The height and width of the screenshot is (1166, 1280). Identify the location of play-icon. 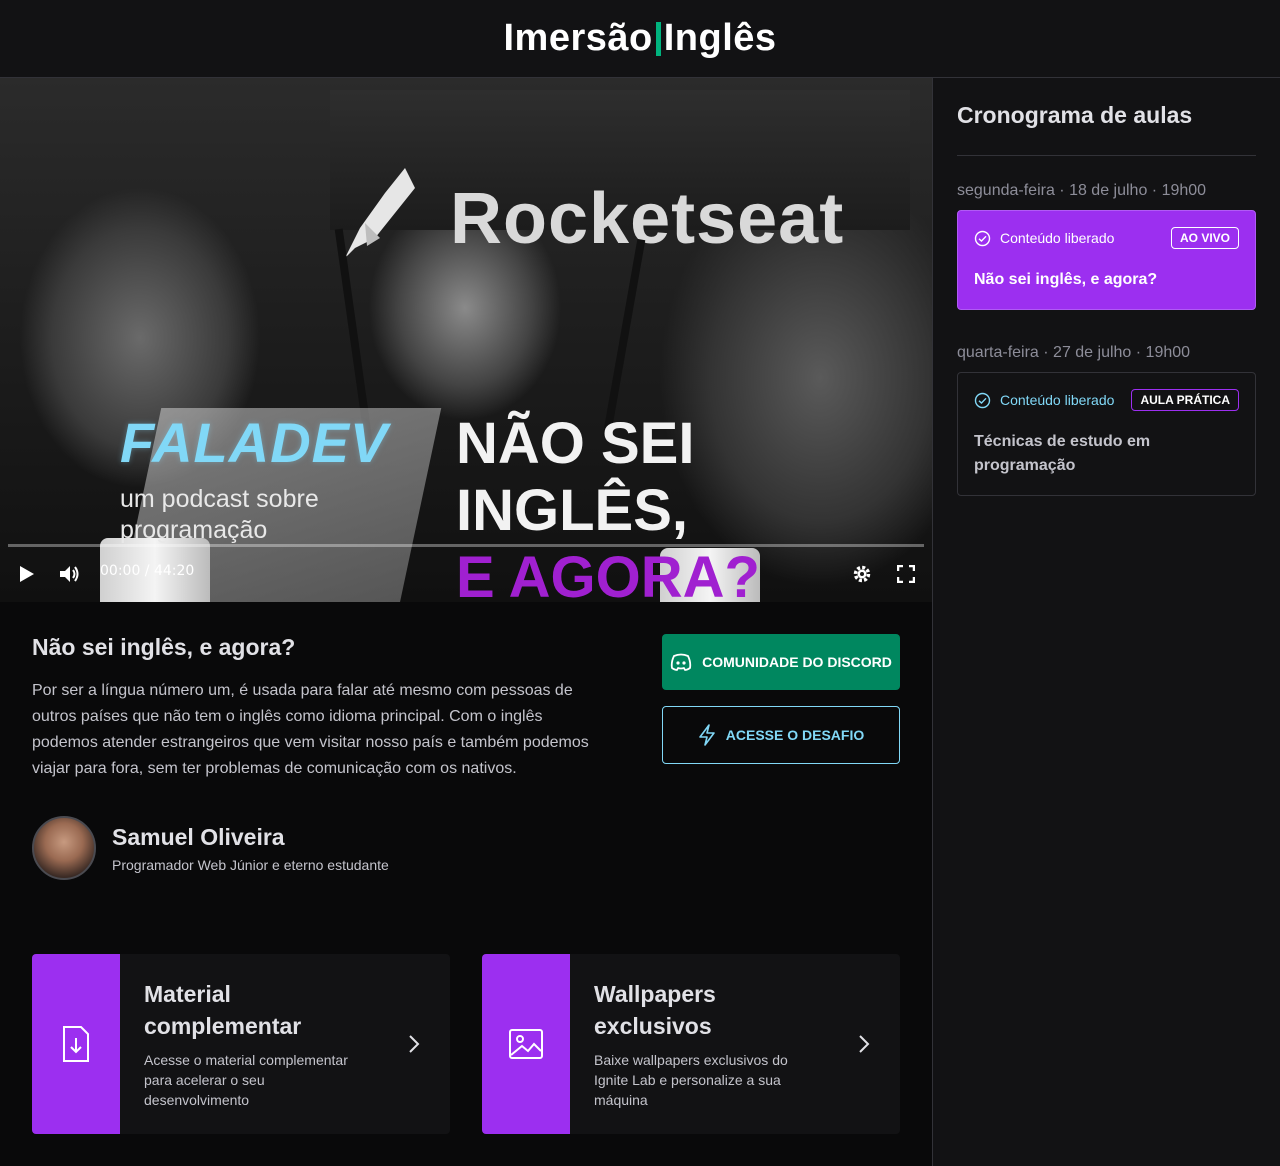
(27, 574).